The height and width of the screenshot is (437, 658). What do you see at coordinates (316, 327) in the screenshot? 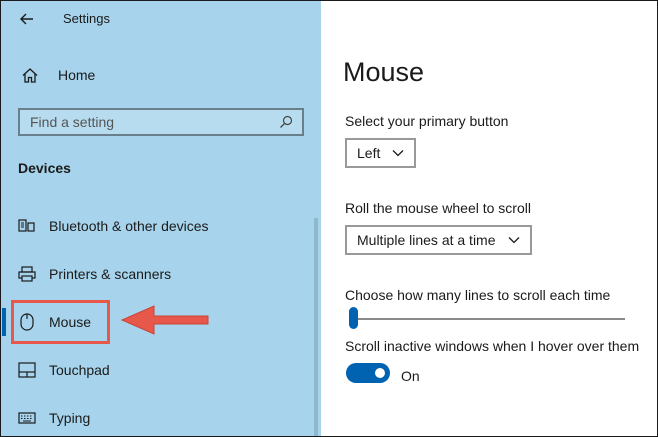
I see `sidebar-scrollbar` at bounding box center [316, 327].